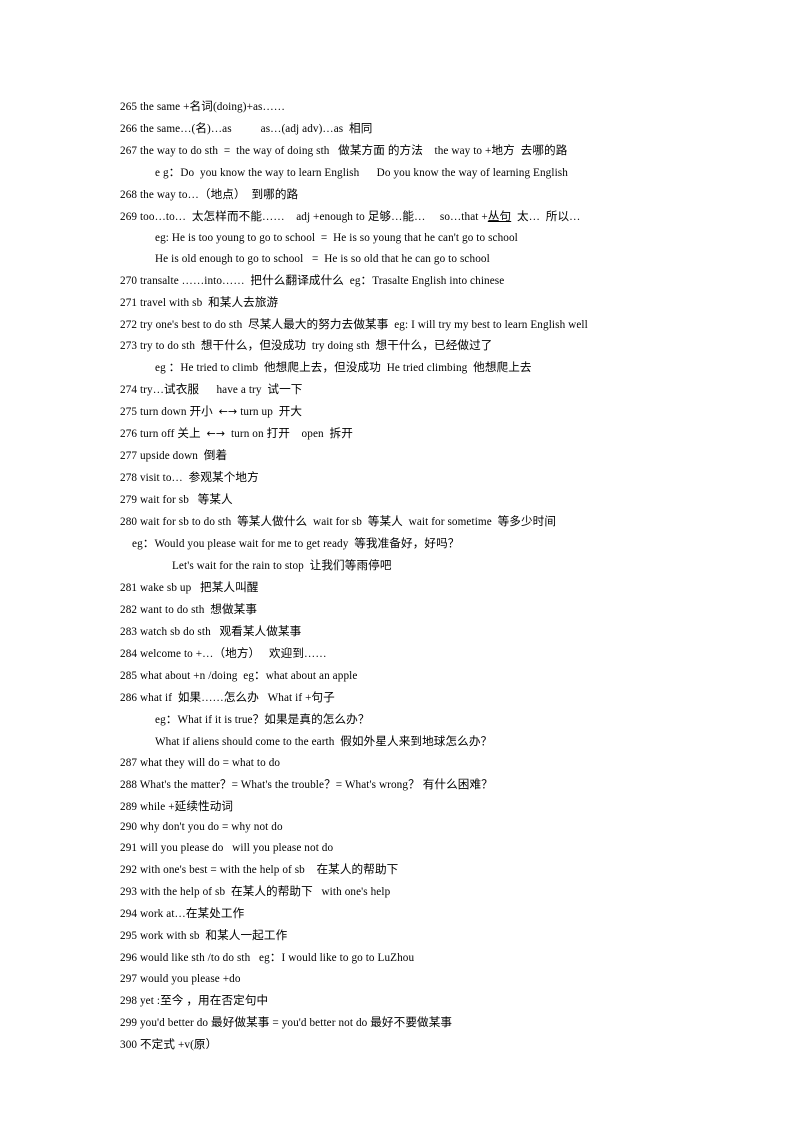 This screenshot has height=1123, width=794. I want to click on document-line: 289 while +延续性动词, so click(177, 805).